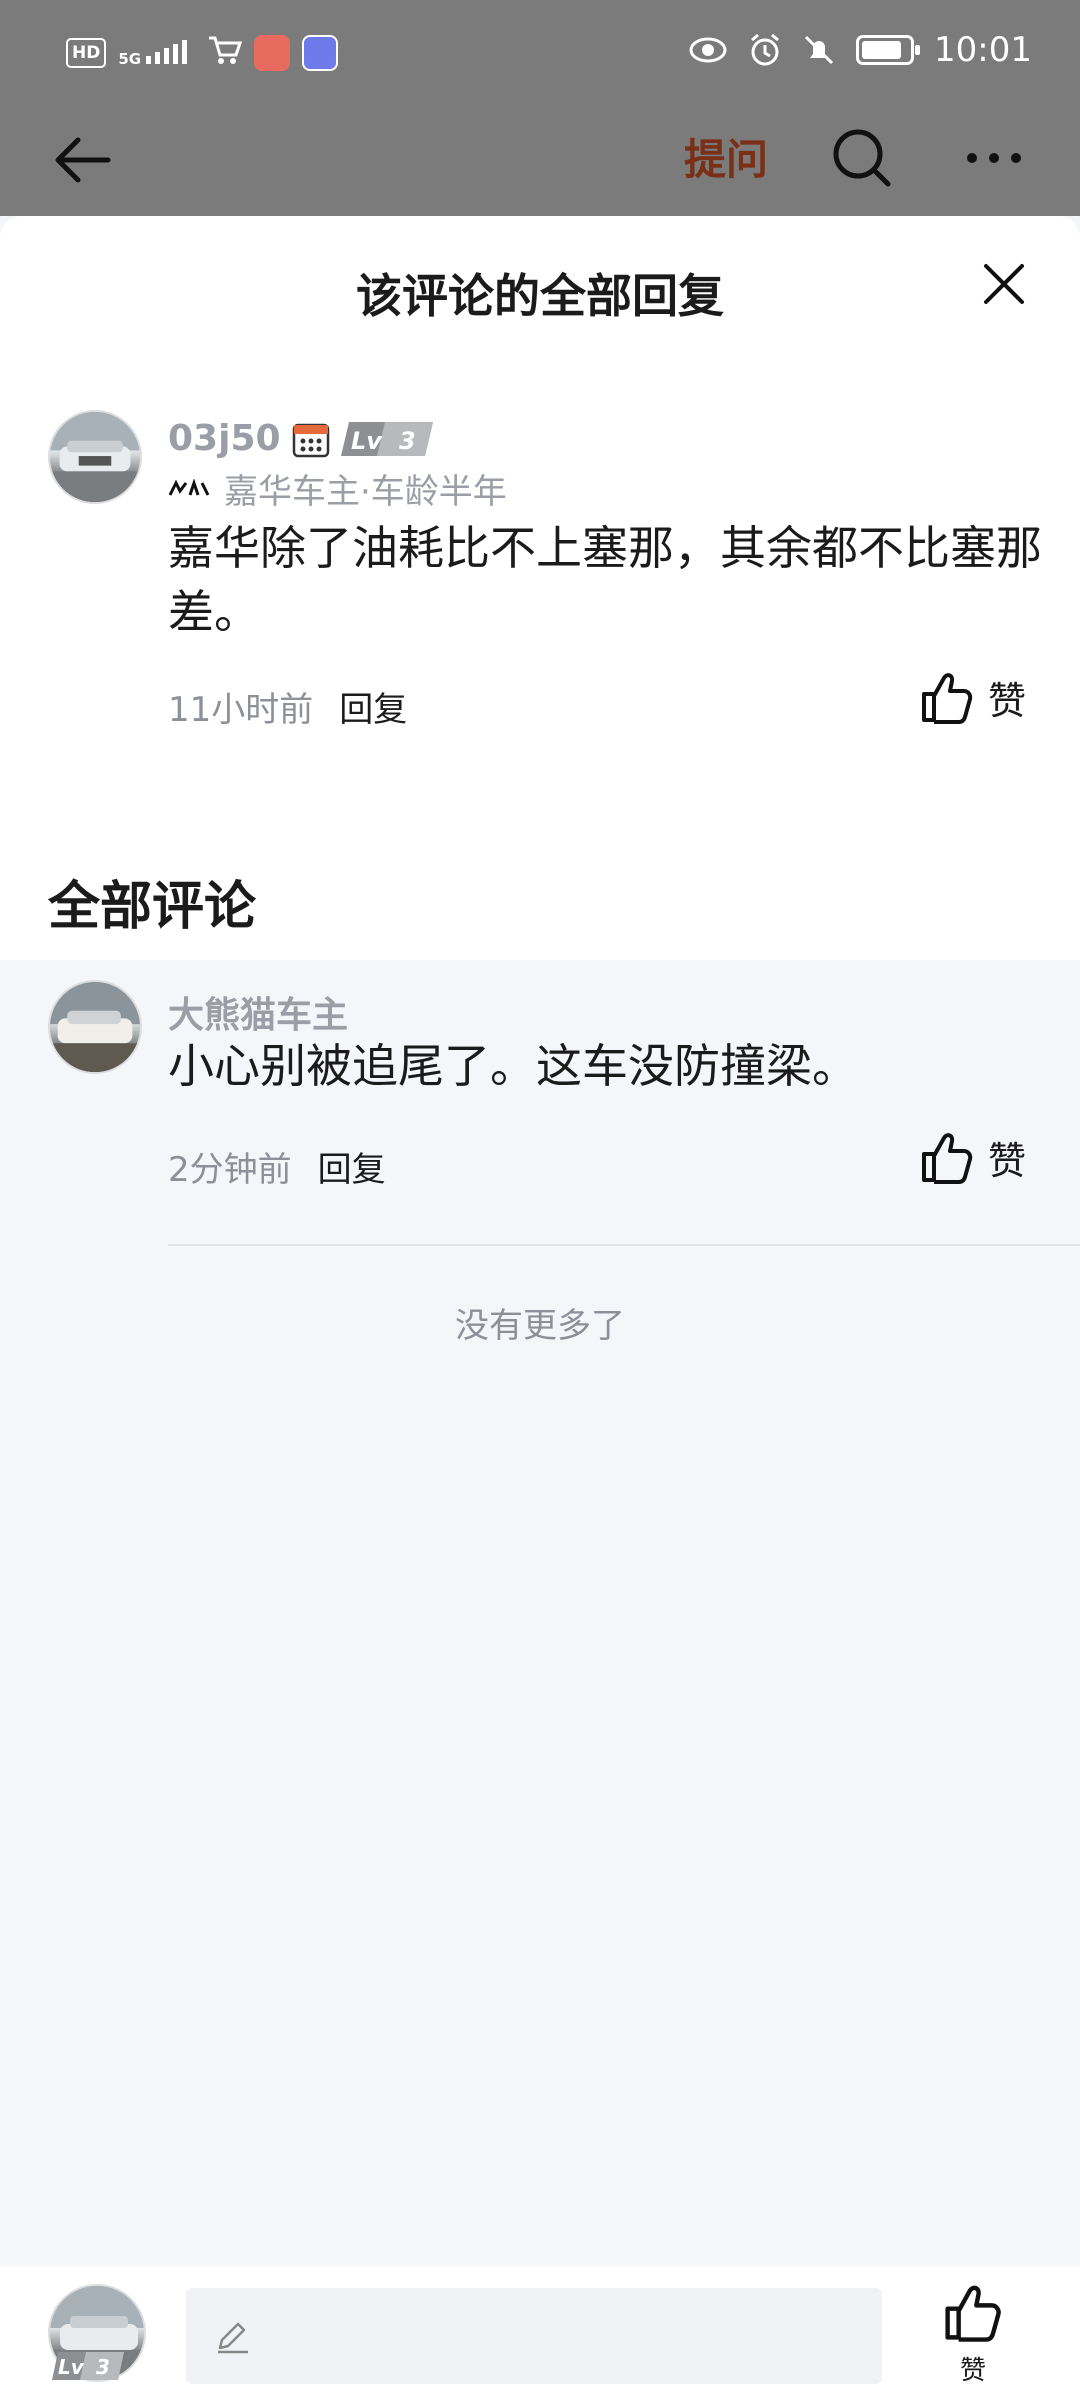 The width and height of the screenshot is (1080, 2400). Describe the element at coordinates (86, 53) in the screenshot. I see `hd-icon: HD` at that location.